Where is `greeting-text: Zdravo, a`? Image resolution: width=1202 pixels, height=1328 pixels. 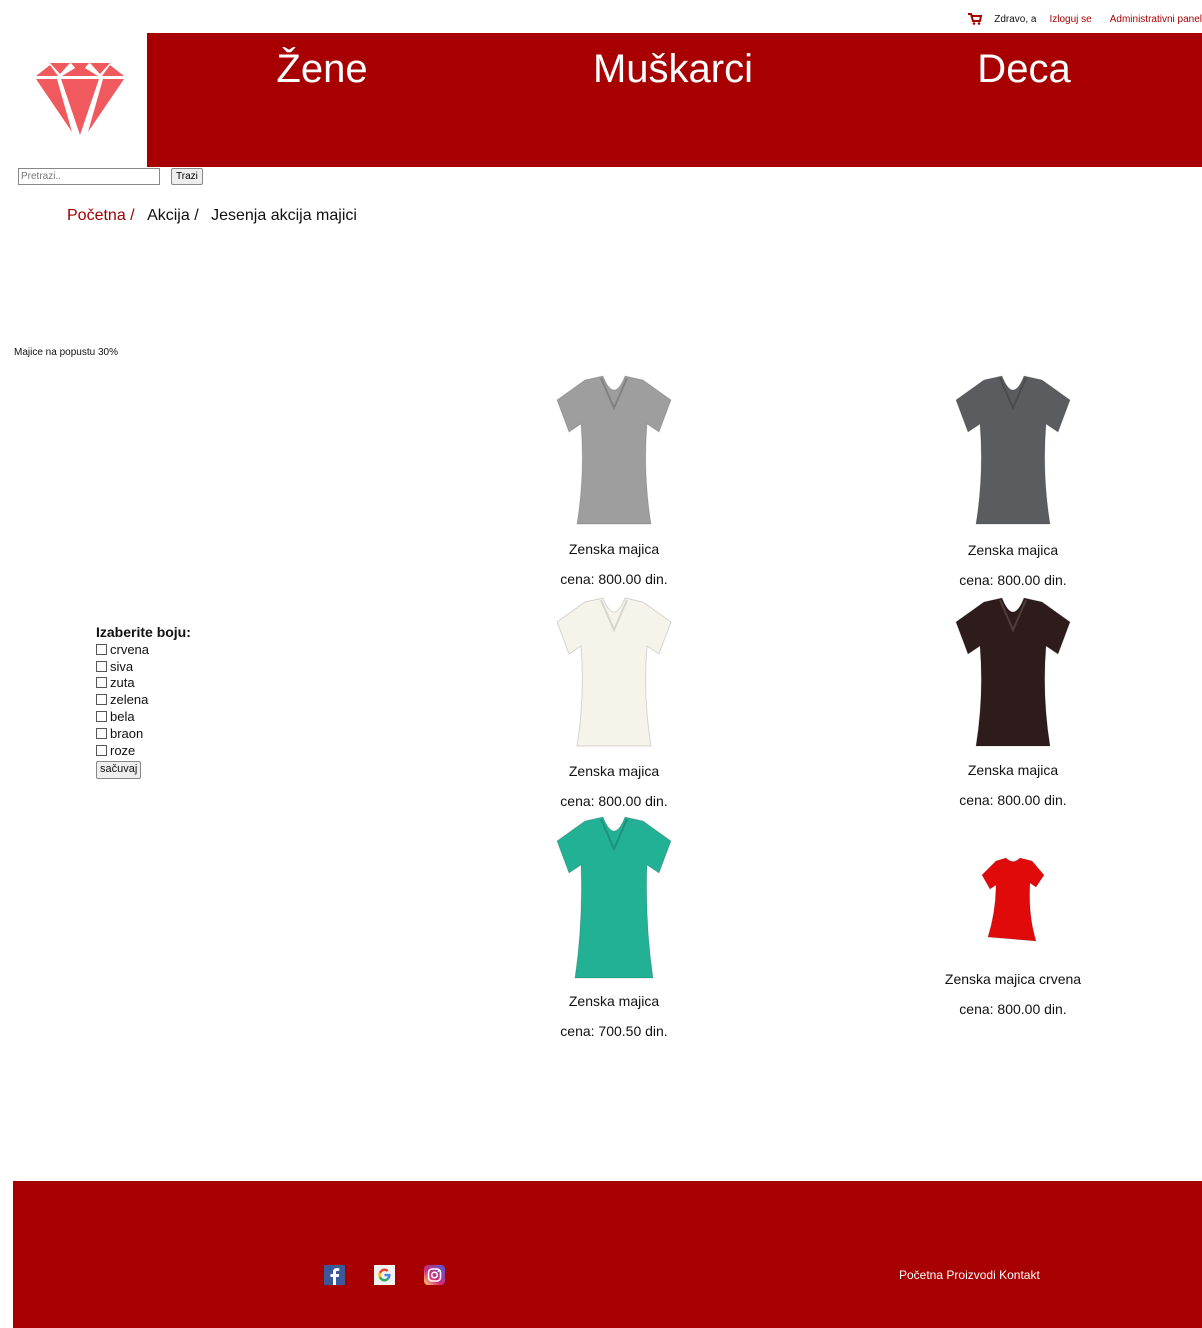 greeting-text: Zdravo, a is located at coordinates (1015, 19).